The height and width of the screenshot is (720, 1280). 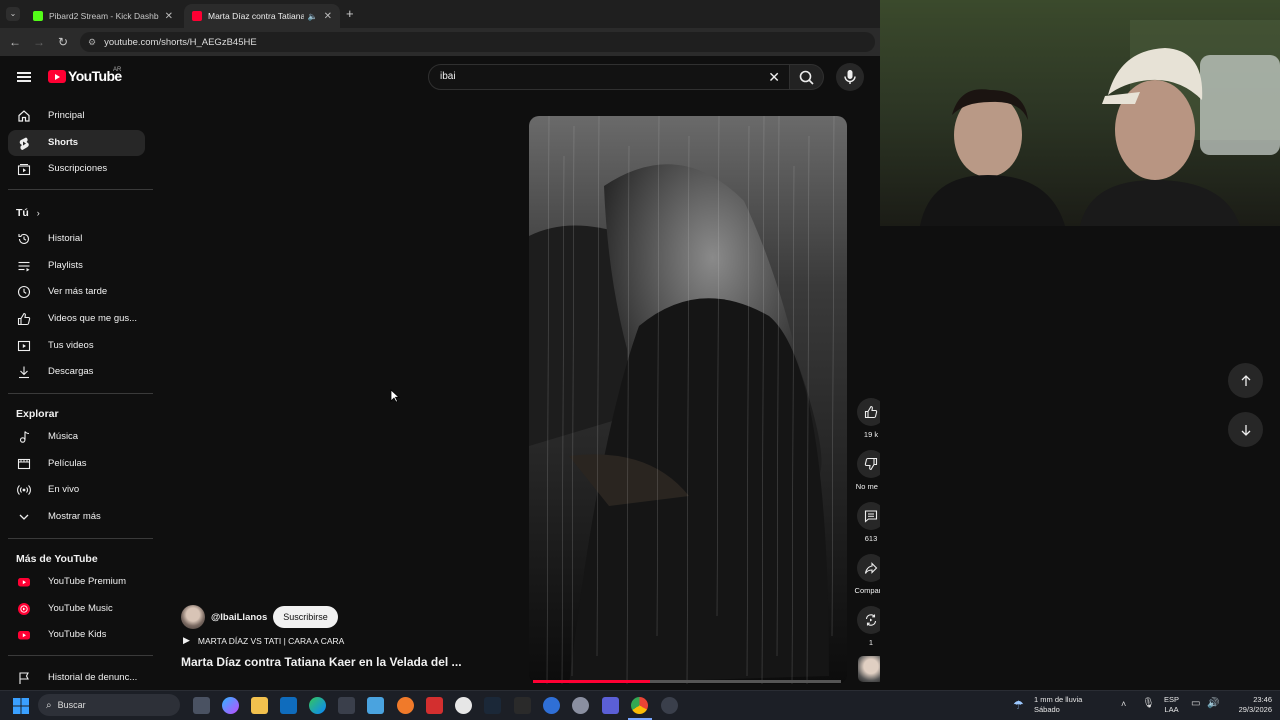 What do you see at coordinates (24, 609) in the screenshot?
I see `youtube-music-icon` at bounding box center [24, 609].